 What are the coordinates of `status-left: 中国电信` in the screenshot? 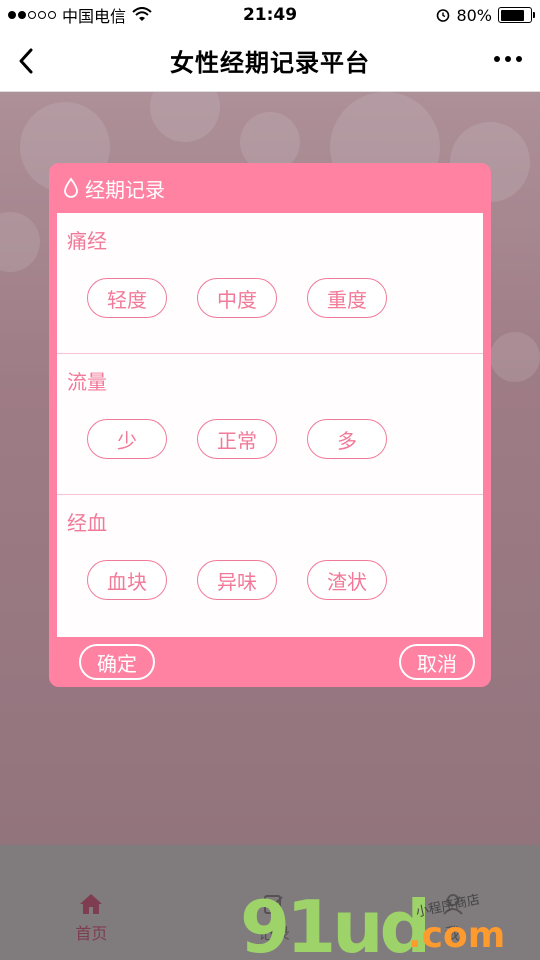 It's located at (80, 15).